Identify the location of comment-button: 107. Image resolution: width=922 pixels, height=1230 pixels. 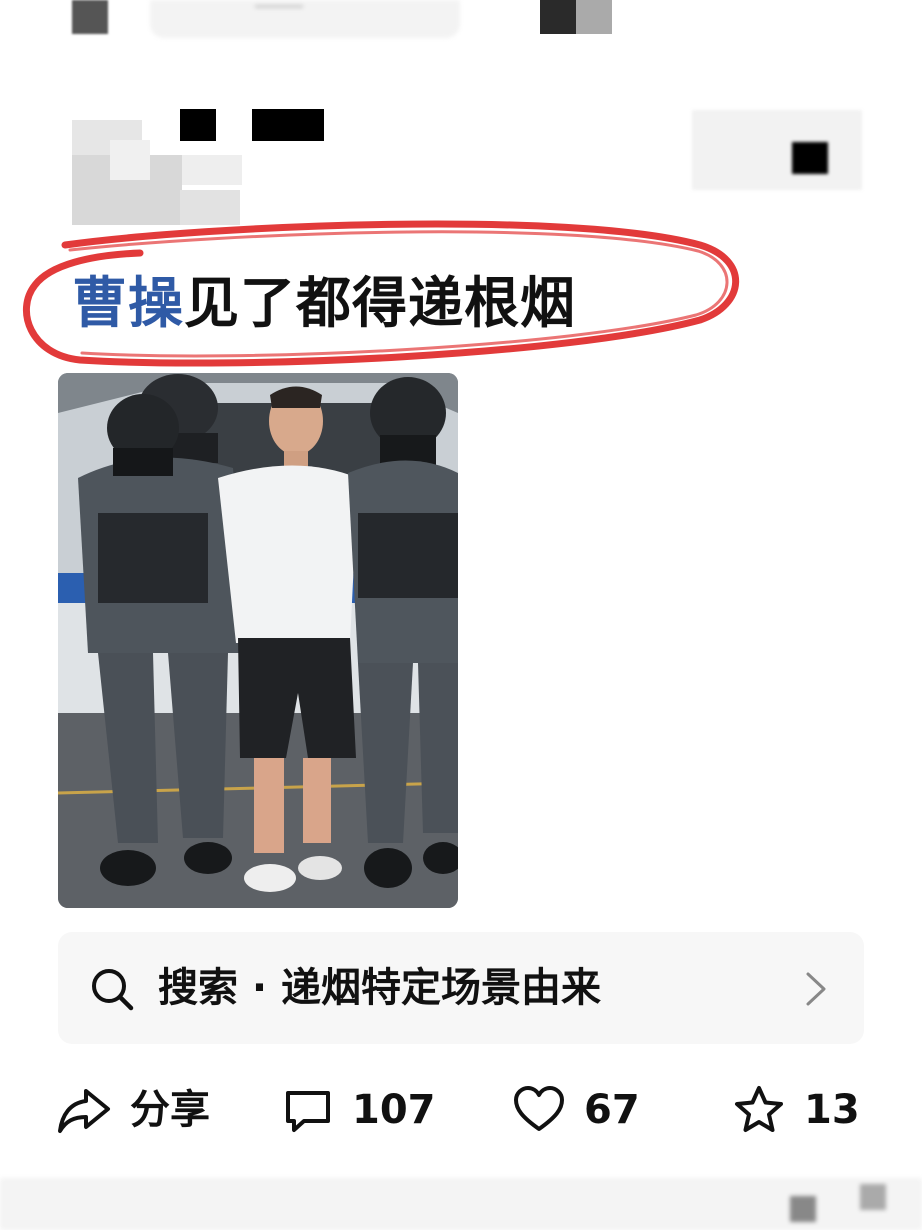
(359, 1110).